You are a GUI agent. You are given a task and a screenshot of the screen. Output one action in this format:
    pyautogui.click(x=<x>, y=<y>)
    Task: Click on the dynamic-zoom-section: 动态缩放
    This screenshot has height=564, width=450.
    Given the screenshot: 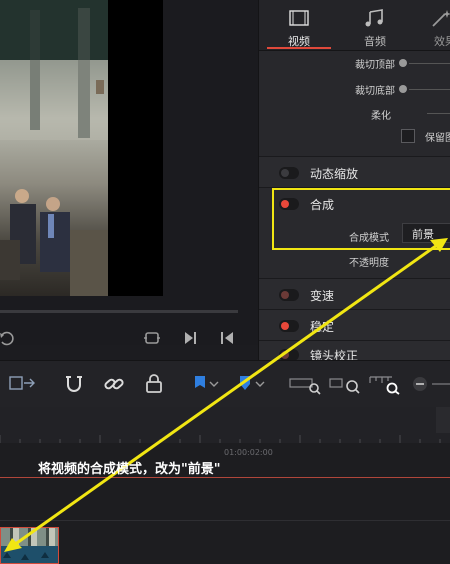 What is the action you would take?
    pyautogui.click(x=354, y=171)
    